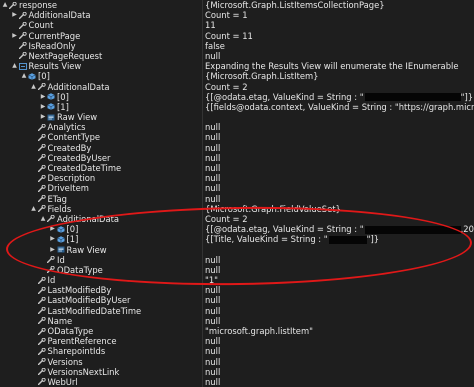 The image size is (474, 387). What do you see at coordinates (237, 178) in the screenshot?
I see `tree-row: Description null` at bounding box center [237, 178].